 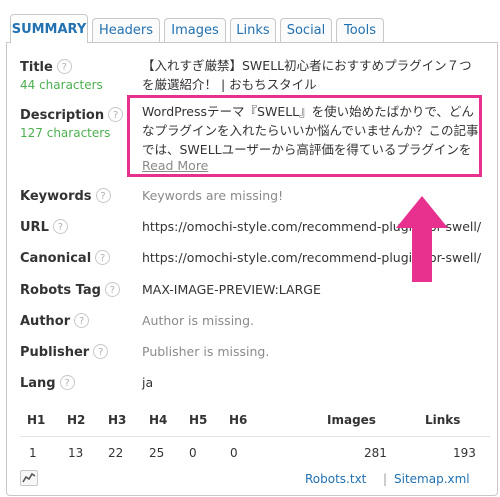 I want to click on sitemap-xml-link: Sitemap.xml, so click(x=432, y=479).